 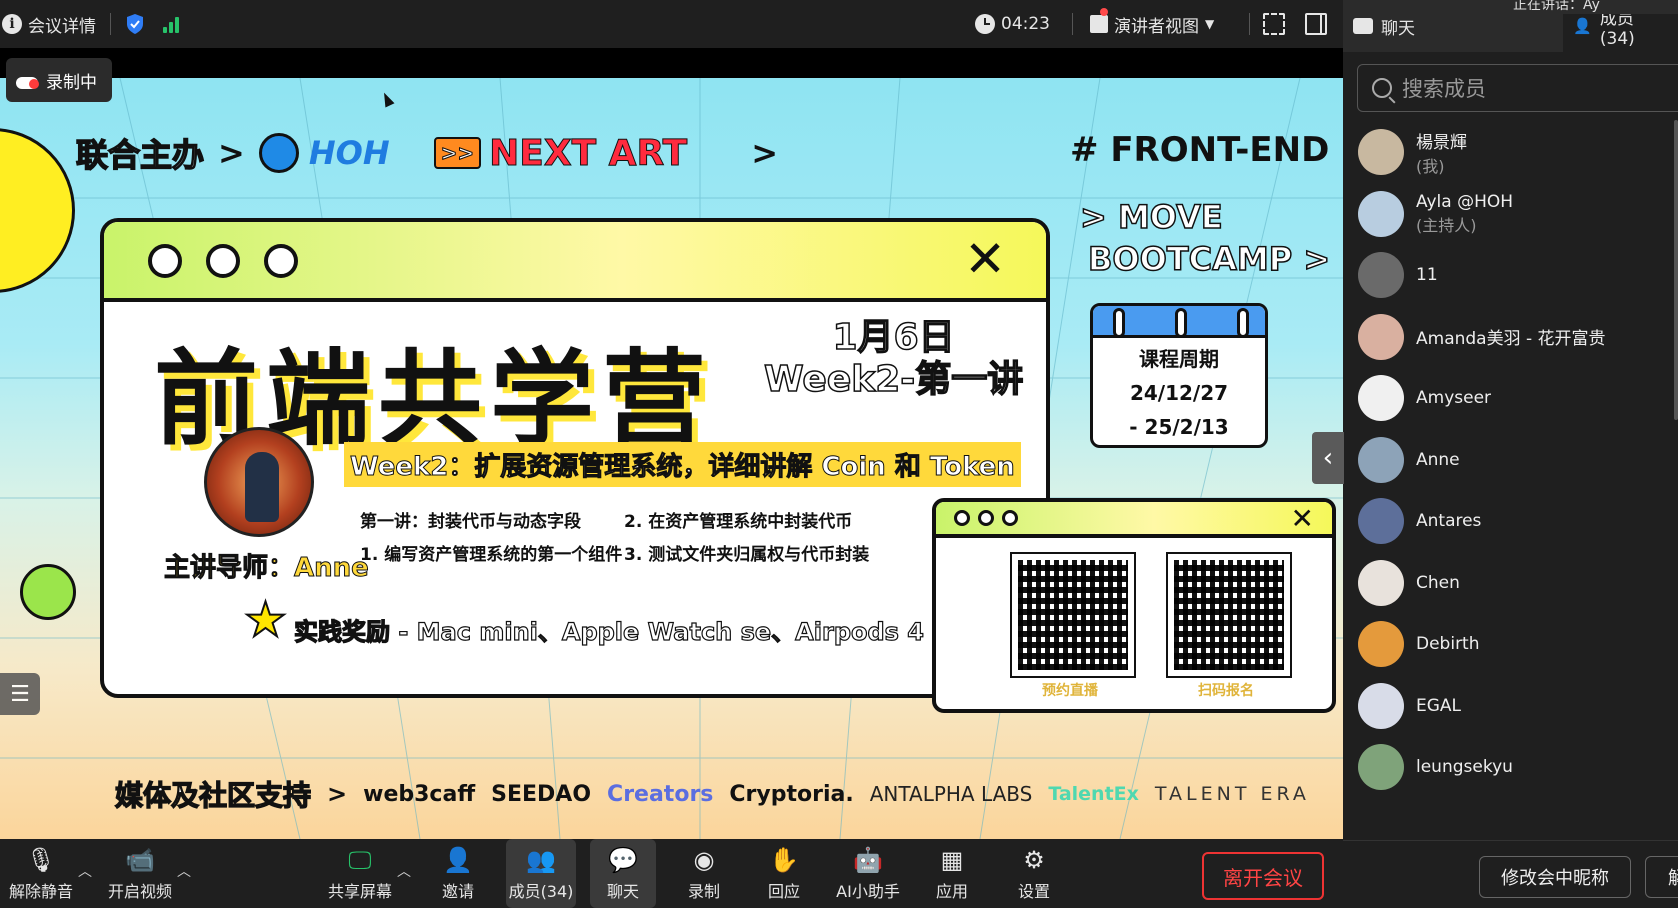 What do you see at coordinates (140, 859) in the screenshot?
I see `video-off-icon: 📹` at bounding box center [140, 859].